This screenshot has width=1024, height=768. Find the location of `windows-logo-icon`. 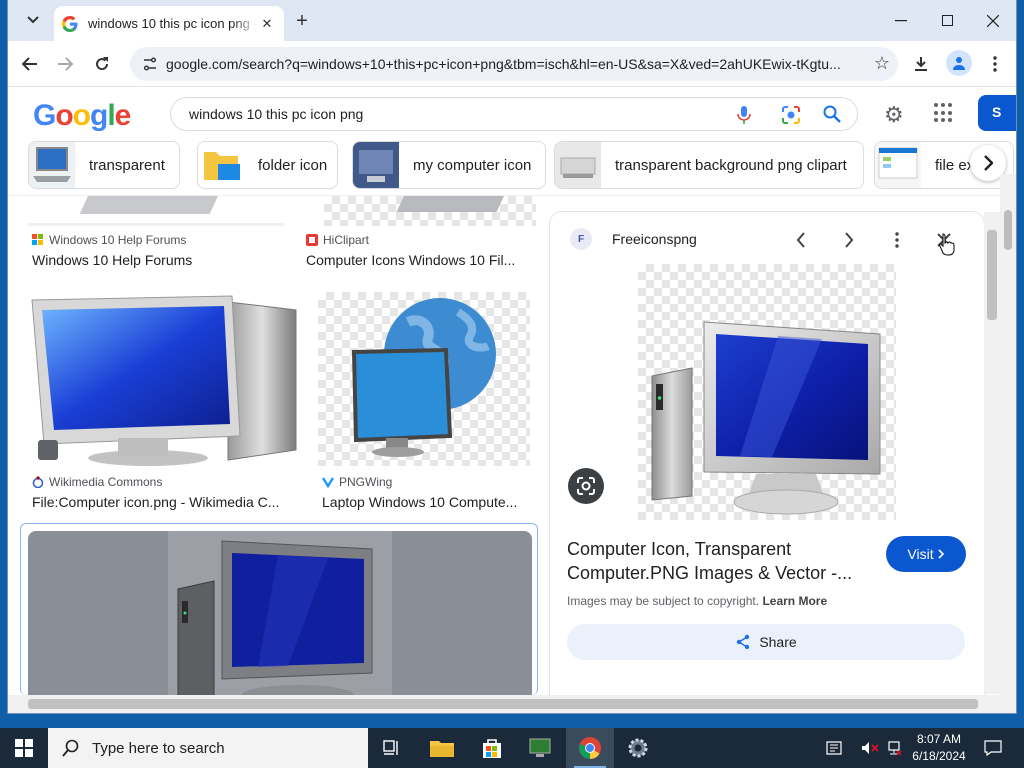

windows-logo-icon is located at coordinates (24, 748).